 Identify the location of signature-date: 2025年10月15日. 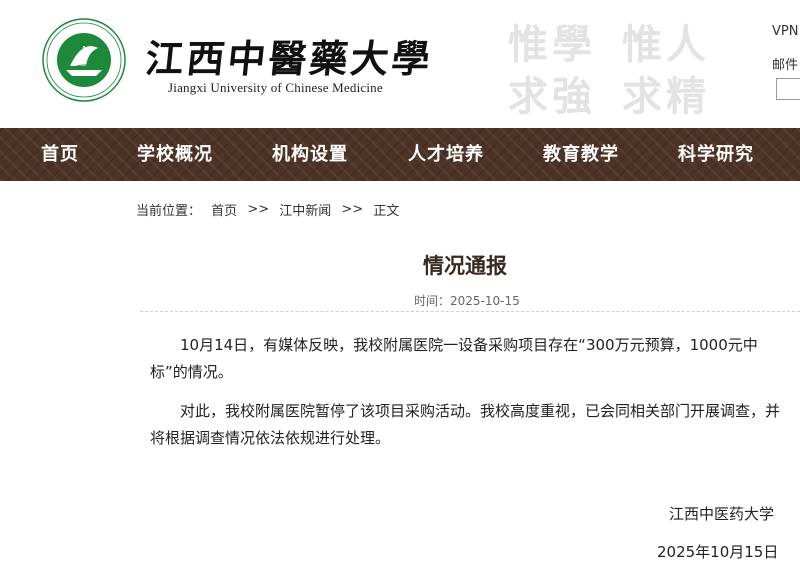
(718, 552).